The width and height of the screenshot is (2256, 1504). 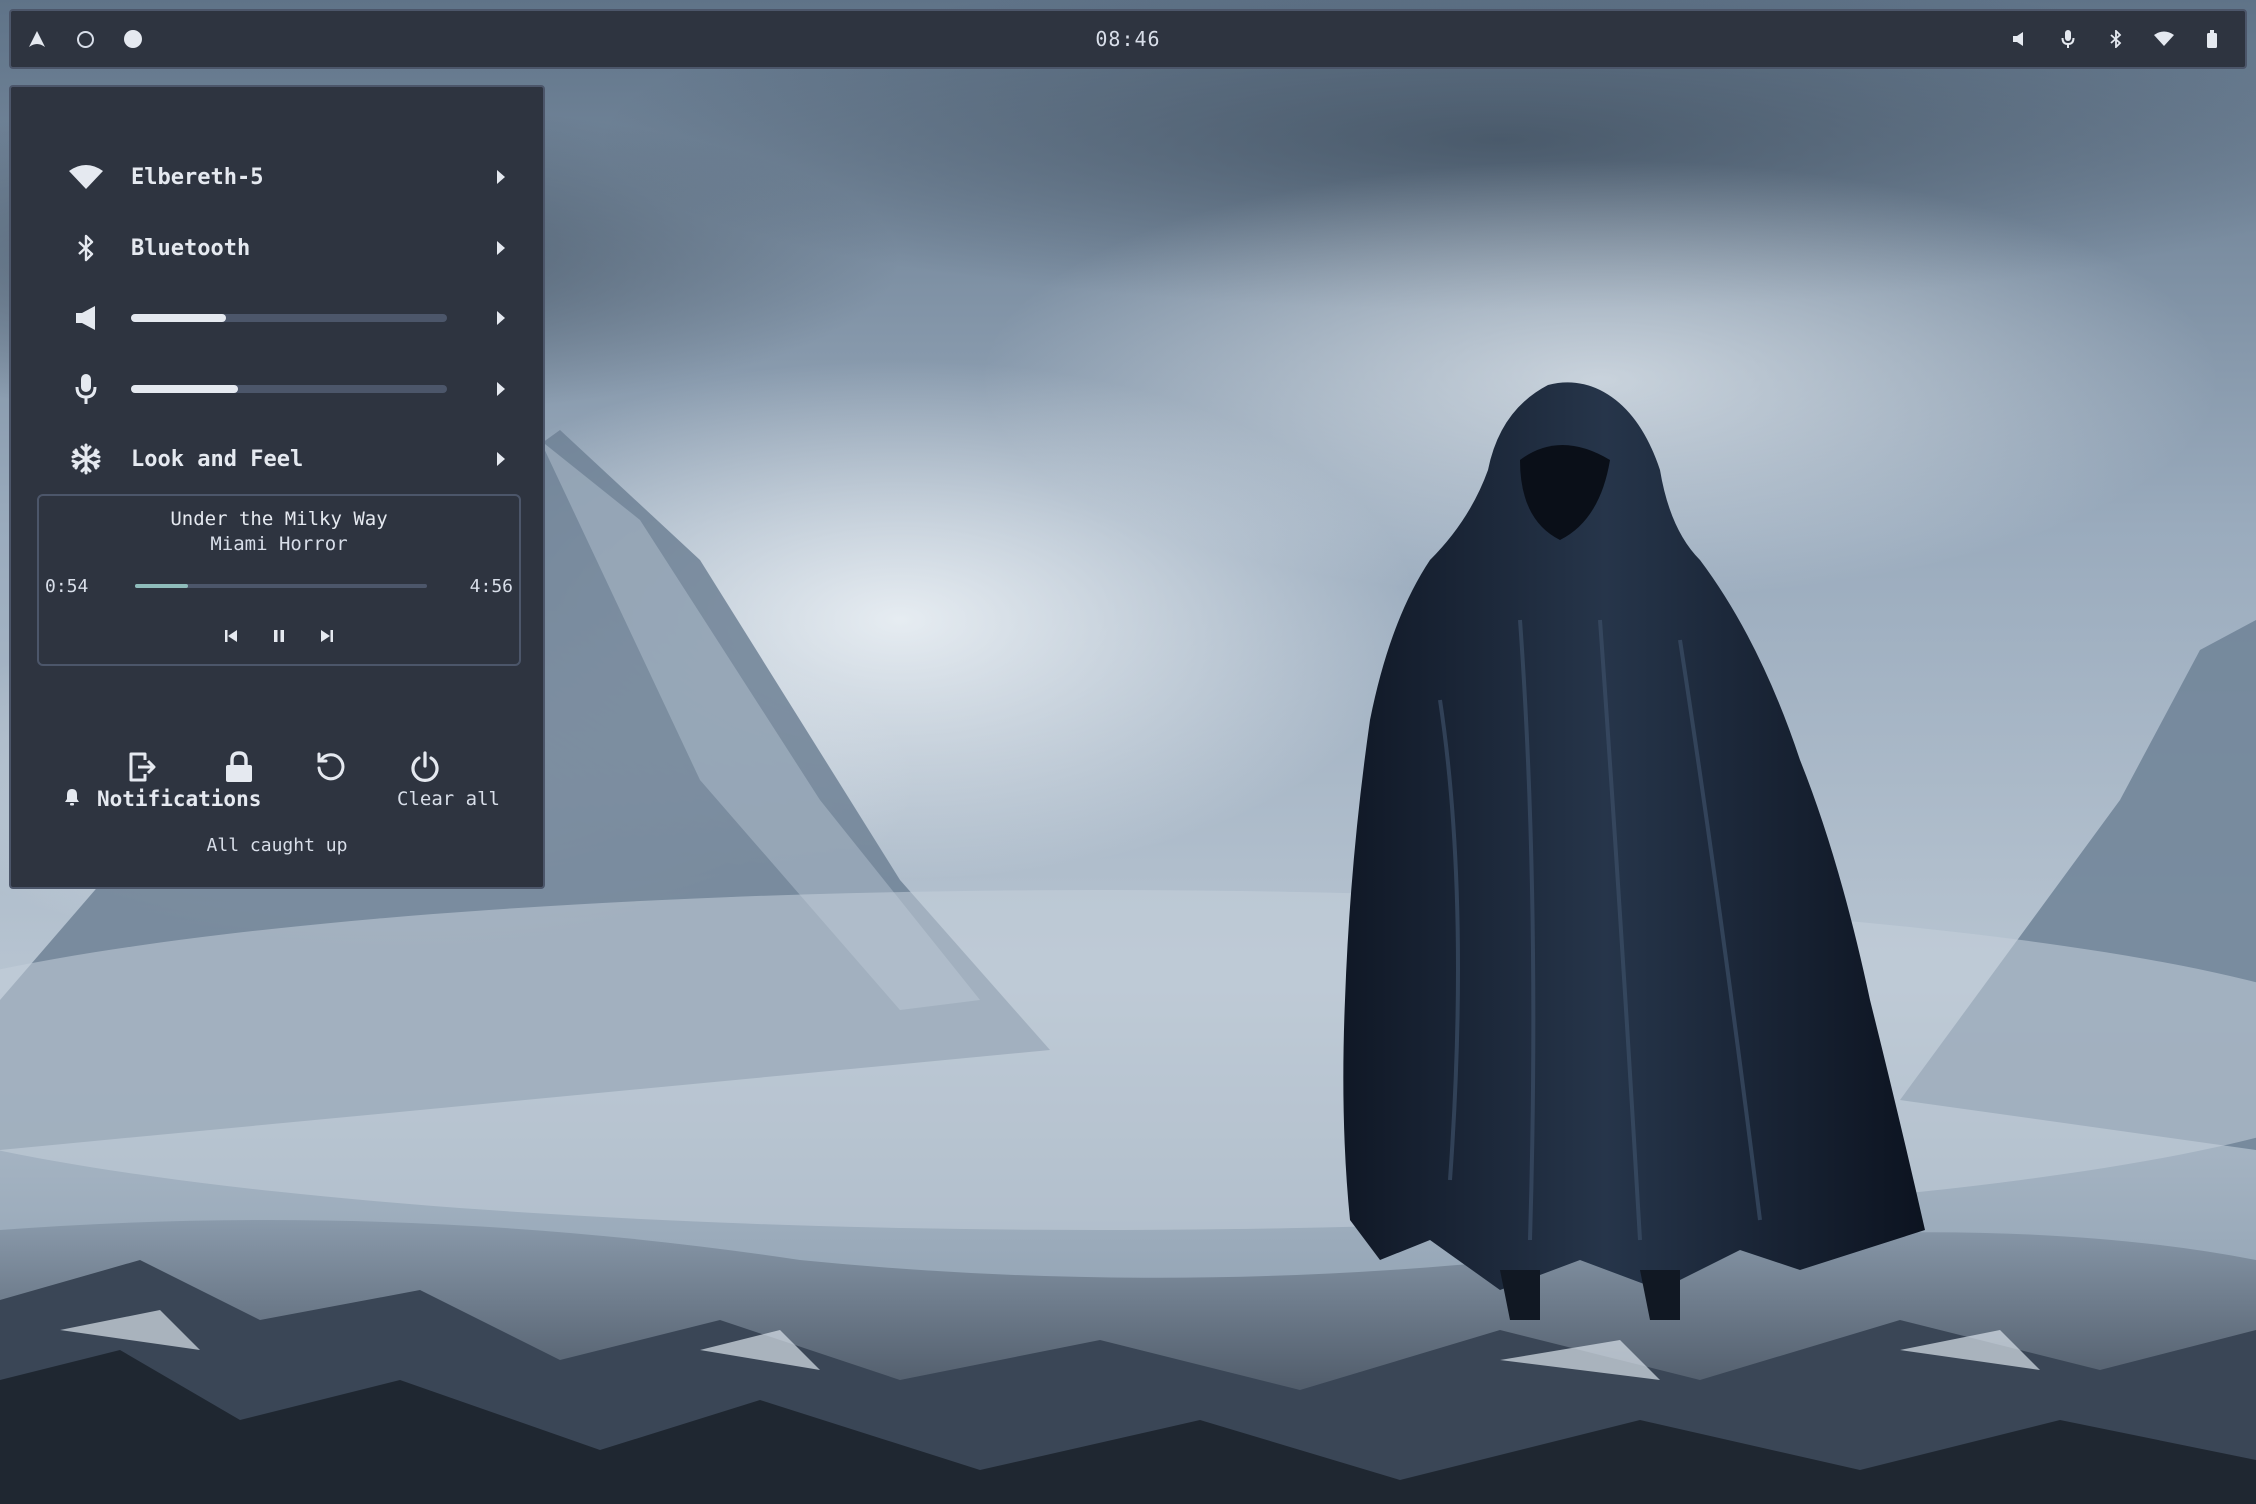 I want to click on microphone-slider, so click(x=289, y=389).